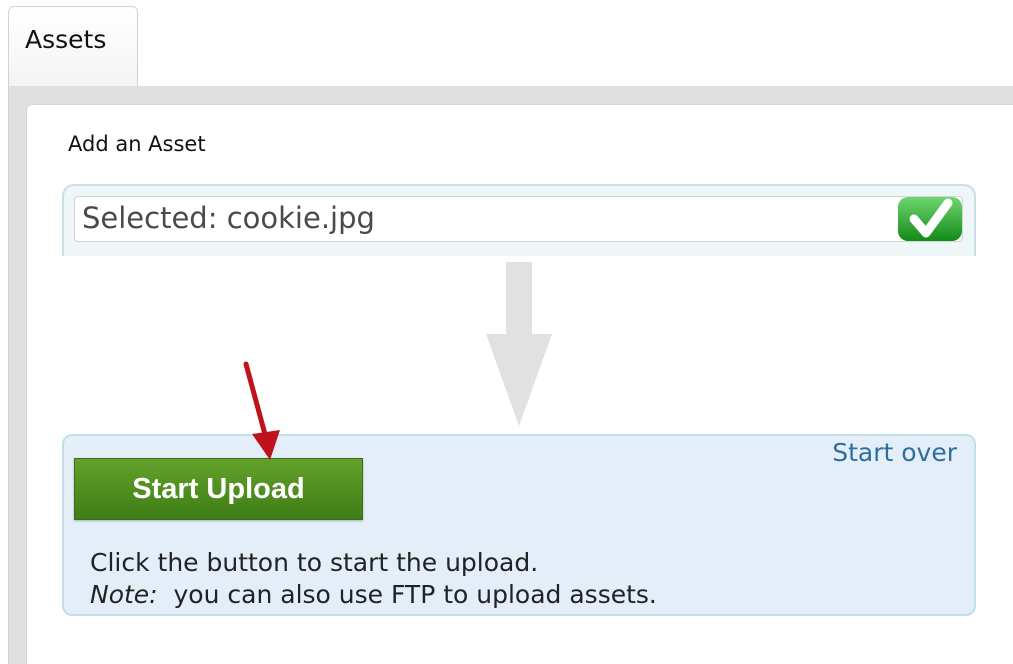 The width and height of the screenshot is (1013, 664). I want to click on tab-assets-label: Assets, so click(66, 39).